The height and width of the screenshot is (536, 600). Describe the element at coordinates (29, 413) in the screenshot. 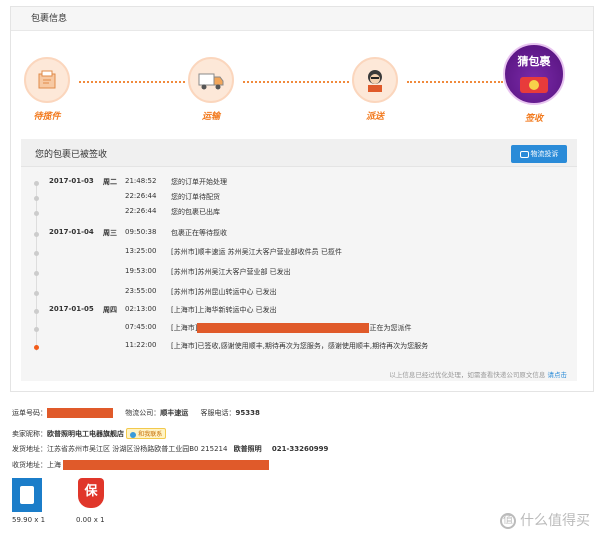

I see `waybill-label: 运单号码：` at that location.